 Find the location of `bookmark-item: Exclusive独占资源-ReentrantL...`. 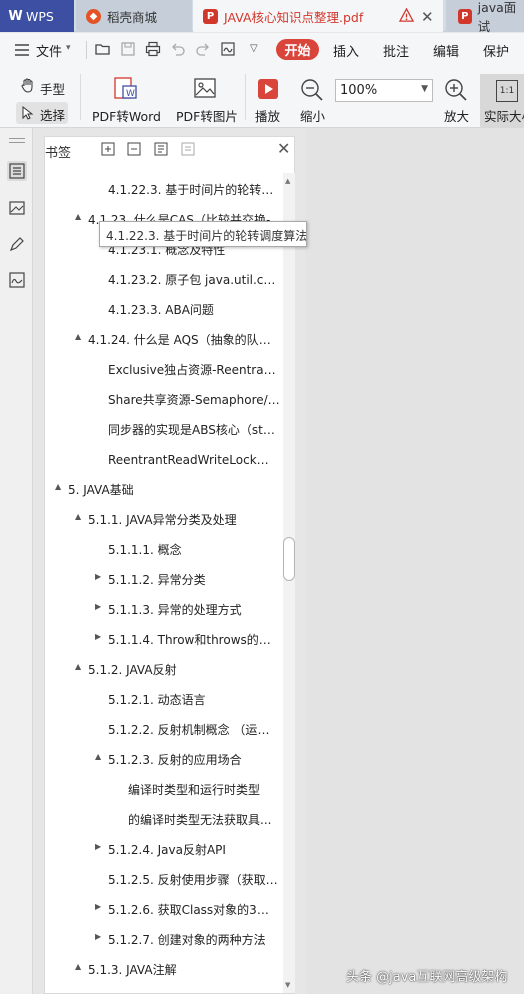

bookmark-item: Exclusive独占资源-ReentrantL... is located at coordinates (163, 368).